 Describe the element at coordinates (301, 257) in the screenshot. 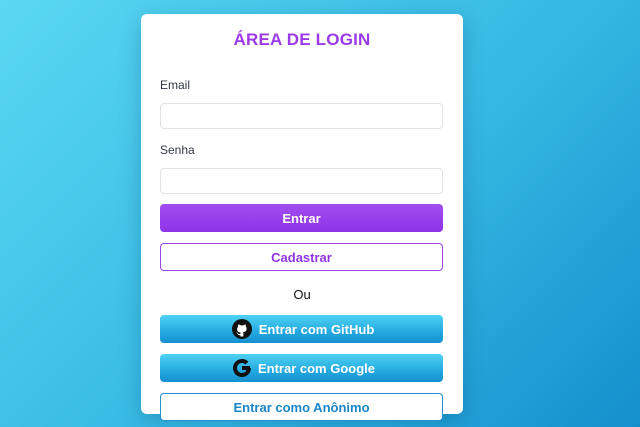

I see `cadastrar-button: Cadastrar` at that location.